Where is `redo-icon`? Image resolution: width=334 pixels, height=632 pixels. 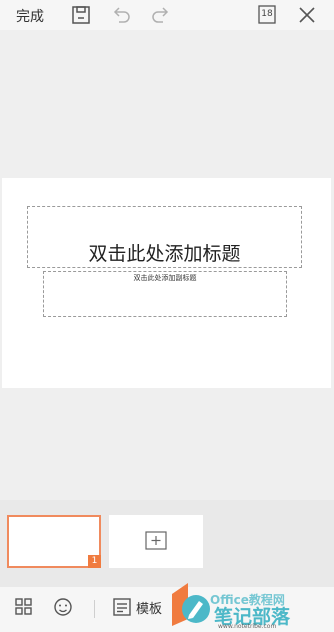 redo-icon is located at coordinates (161, 15).